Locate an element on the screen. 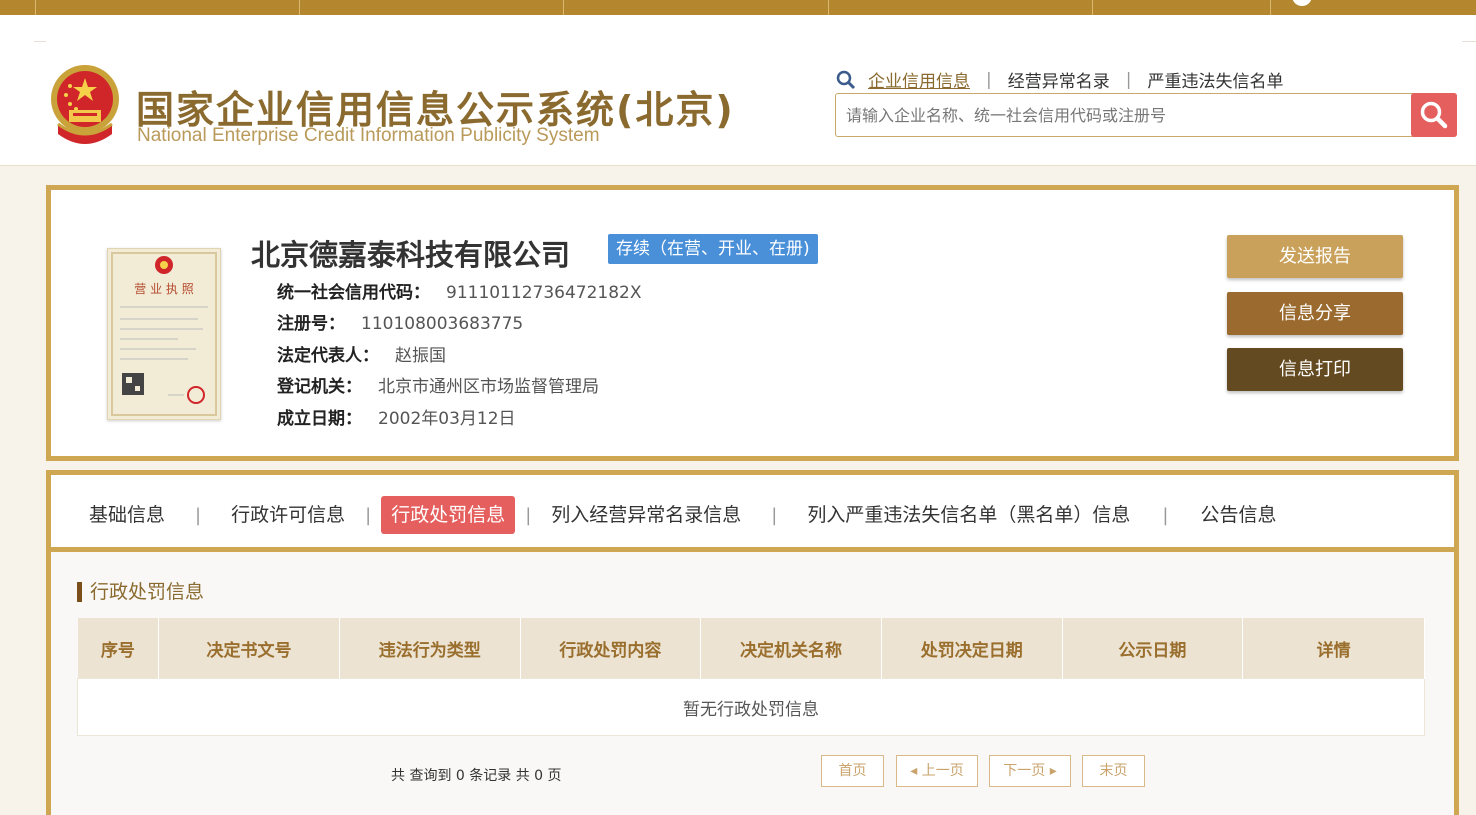 This screenshot has height=815, width=1476. field-value: 北京市通州区市场监督管理局 is located at coordinates (488, 387).